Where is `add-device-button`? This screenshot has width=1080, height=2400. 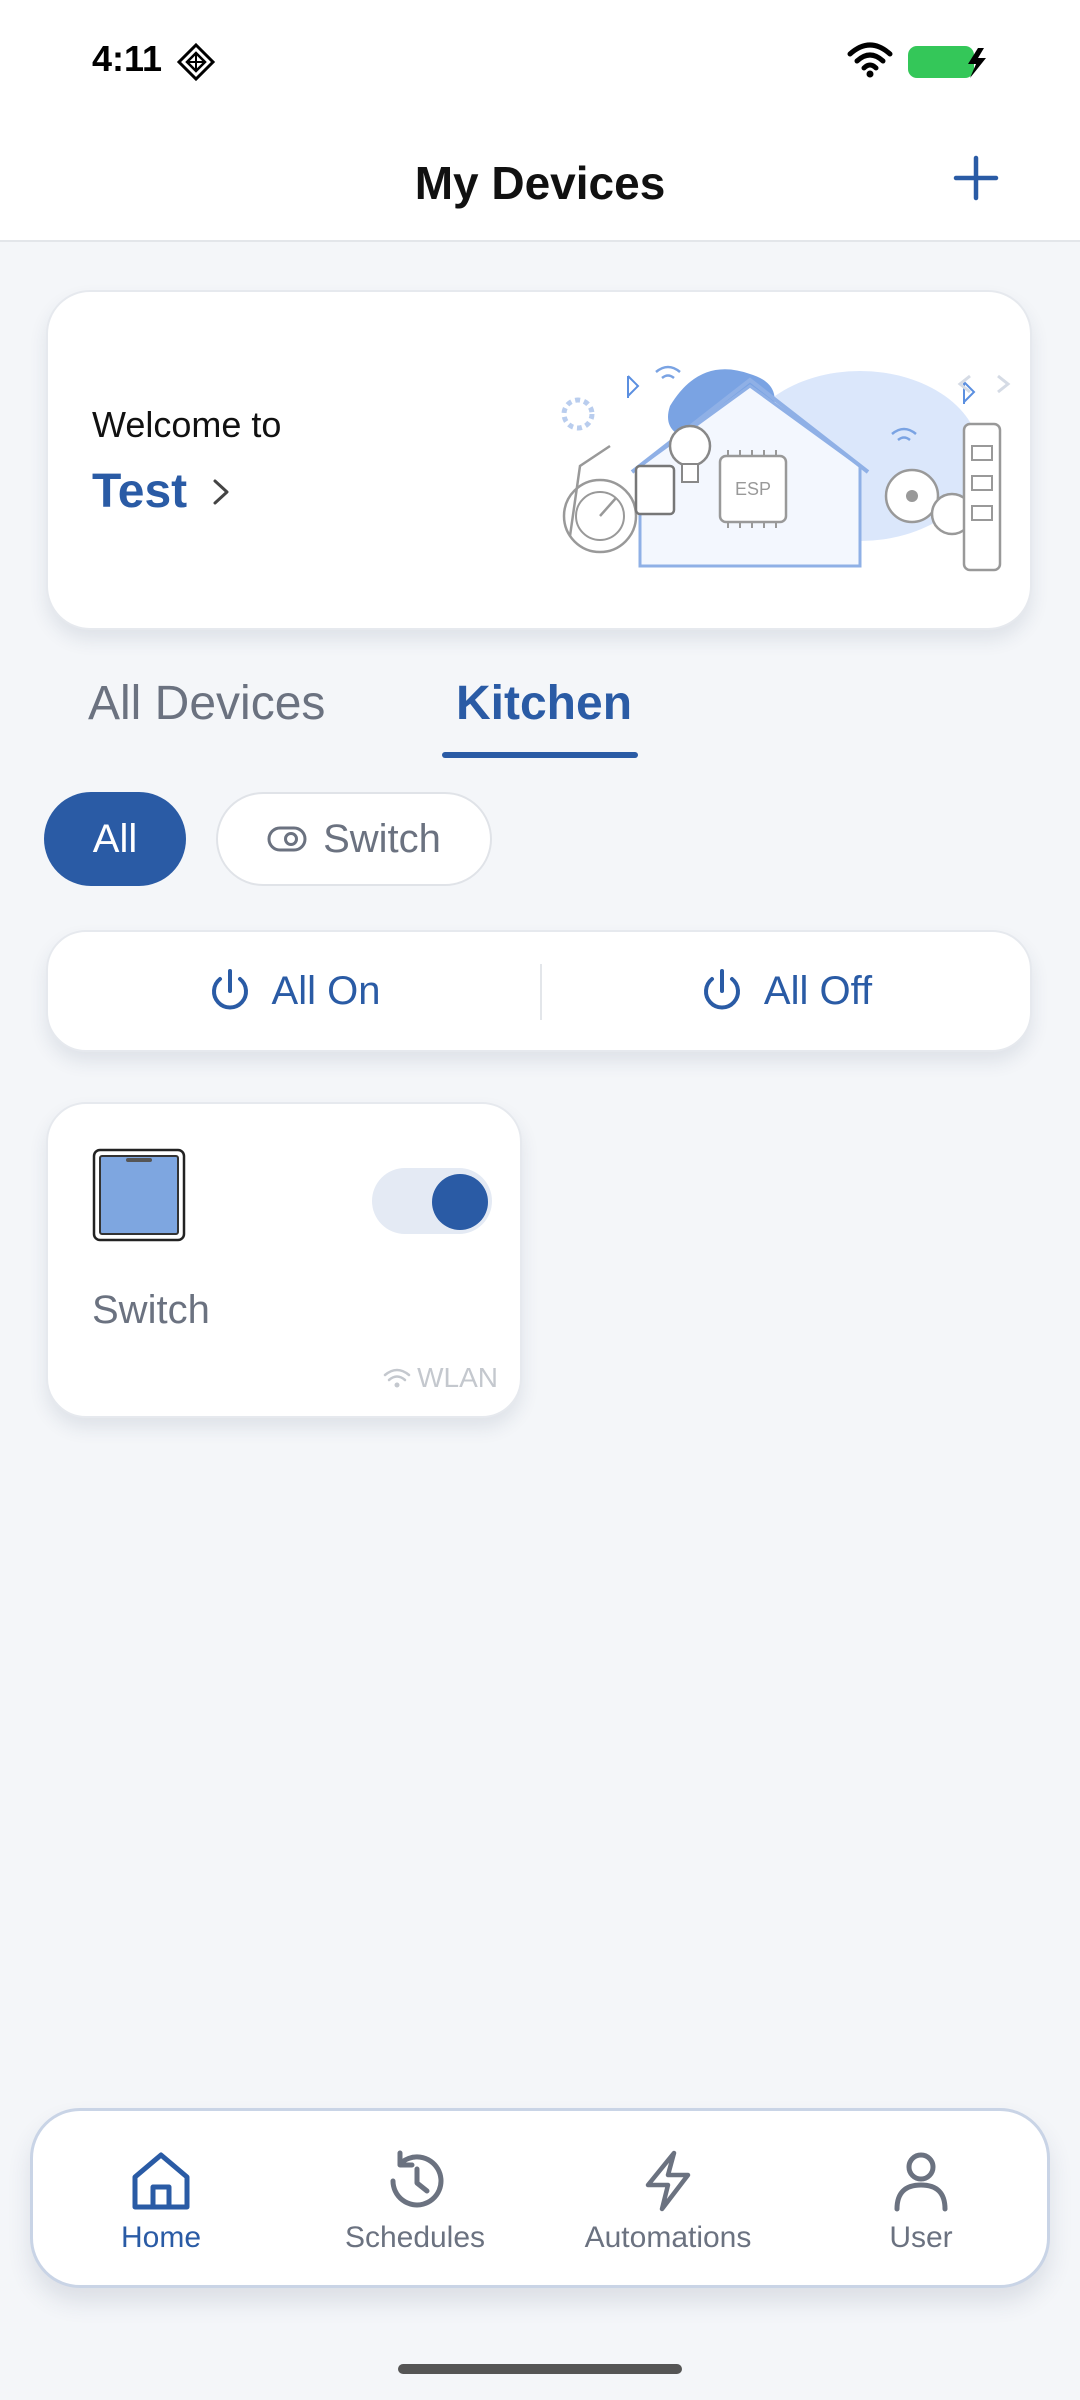 add-device-button is located at coordinates (976, 178).